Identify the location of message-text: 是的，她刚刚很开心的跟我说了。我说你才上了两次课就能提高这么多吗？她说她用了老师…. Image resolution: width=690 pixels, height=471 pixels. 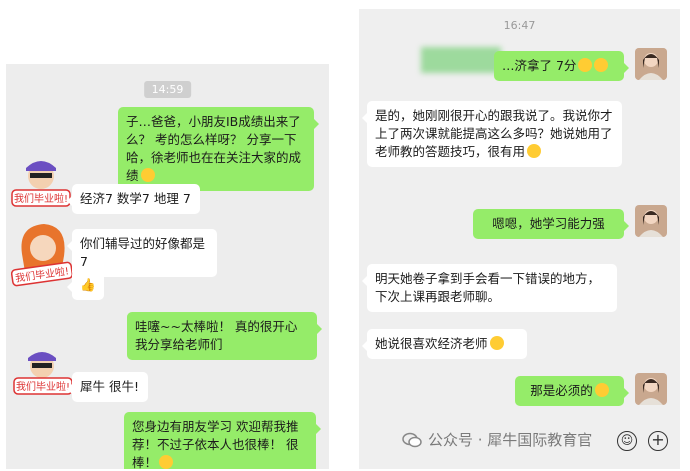
(494, 133).